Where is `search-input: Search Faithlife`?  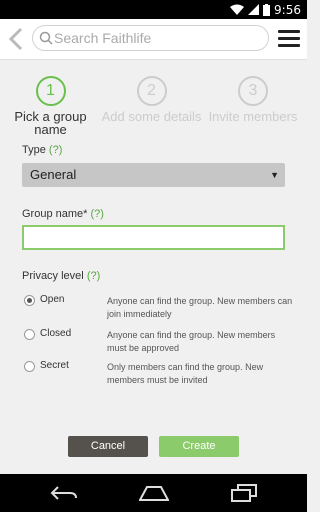
search-input: Search Faithlife is located at coordinates (102, 38).